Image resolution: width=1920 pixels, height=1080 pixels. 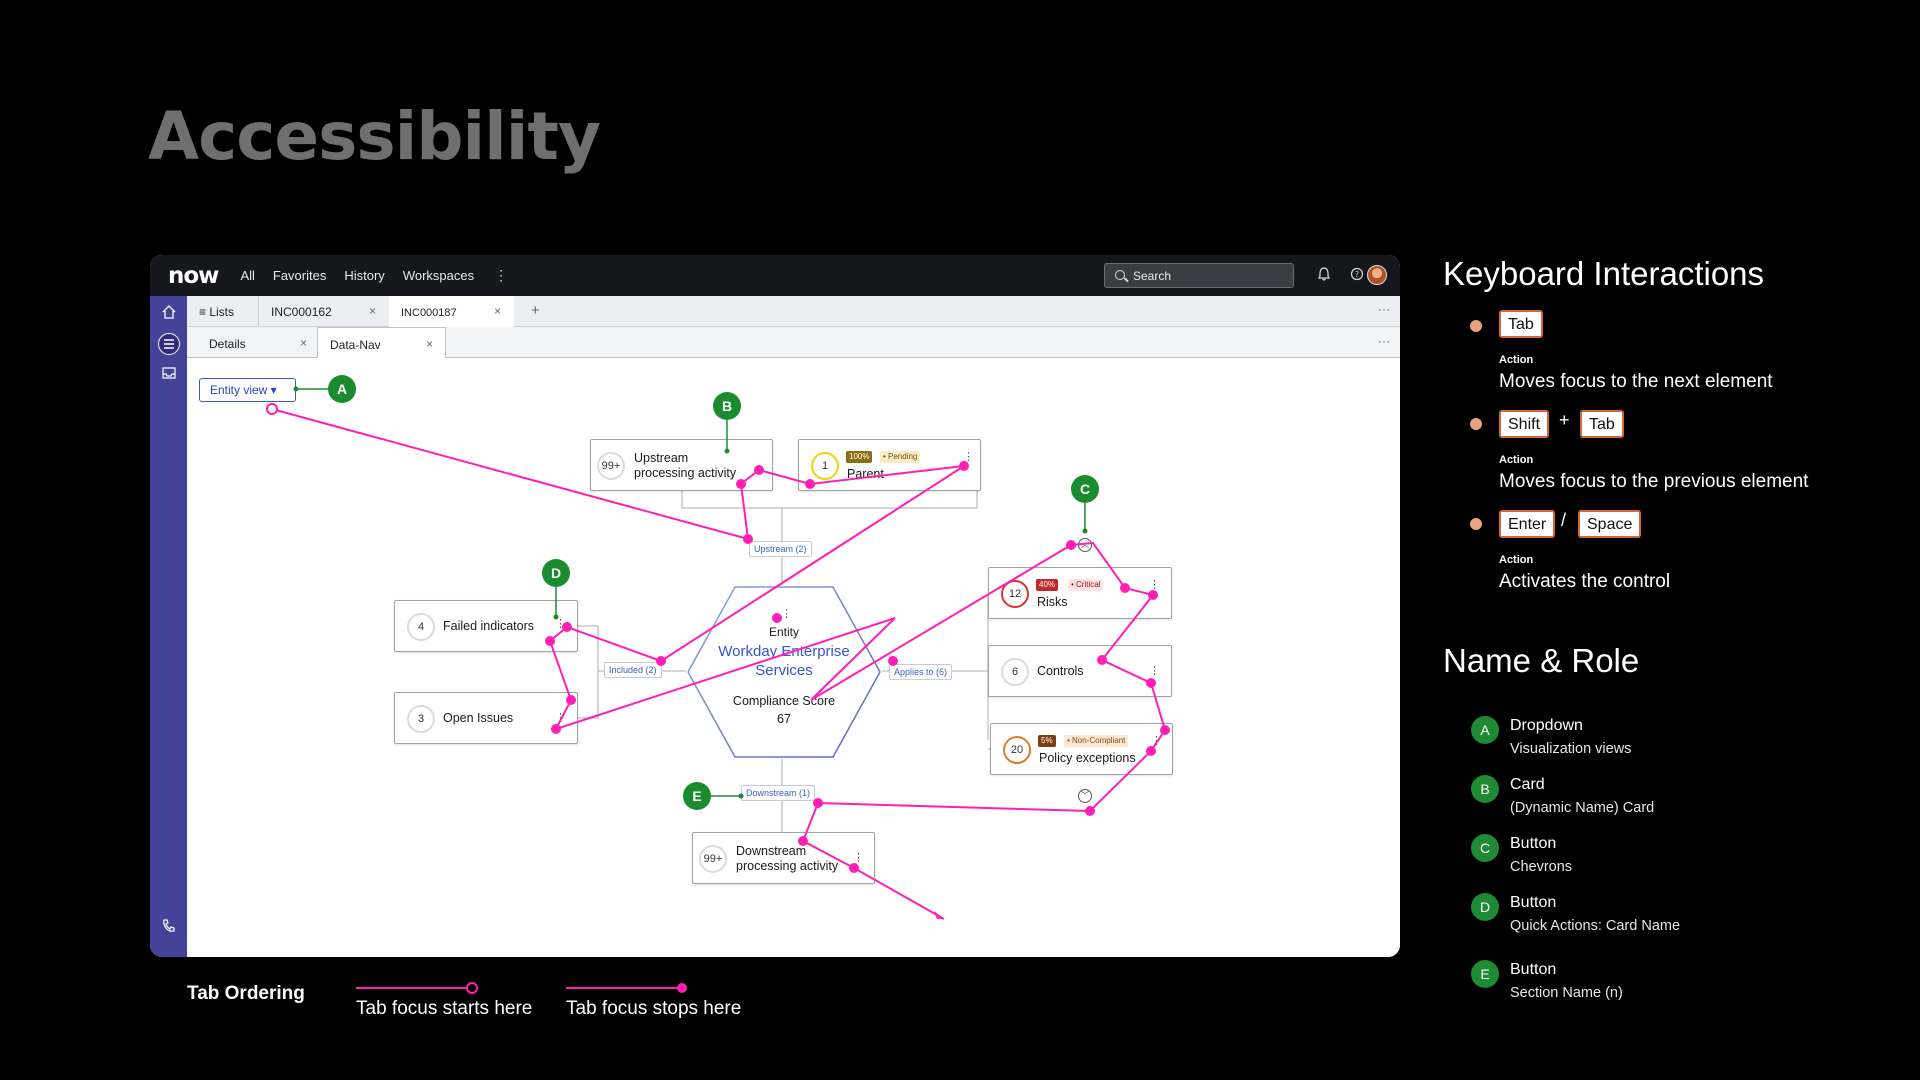 What do you see at coordinates (323, 311) in the screenshot?
I see `tab-inc000162: Lists INC000162 ×` at bounding box center [323, 311].